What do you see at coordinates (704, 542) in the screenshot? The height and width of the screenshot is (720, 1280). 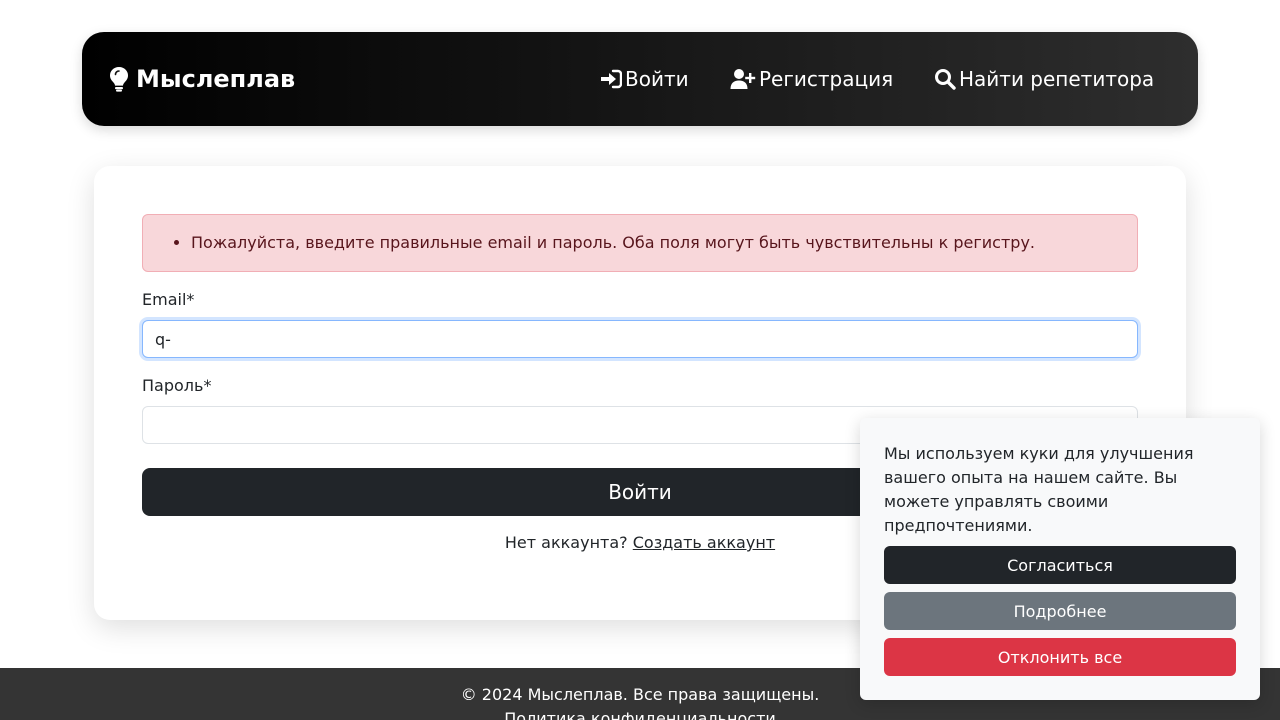 I see `create-account-link: Создать аккаунт` at bounding box center [704, 542].